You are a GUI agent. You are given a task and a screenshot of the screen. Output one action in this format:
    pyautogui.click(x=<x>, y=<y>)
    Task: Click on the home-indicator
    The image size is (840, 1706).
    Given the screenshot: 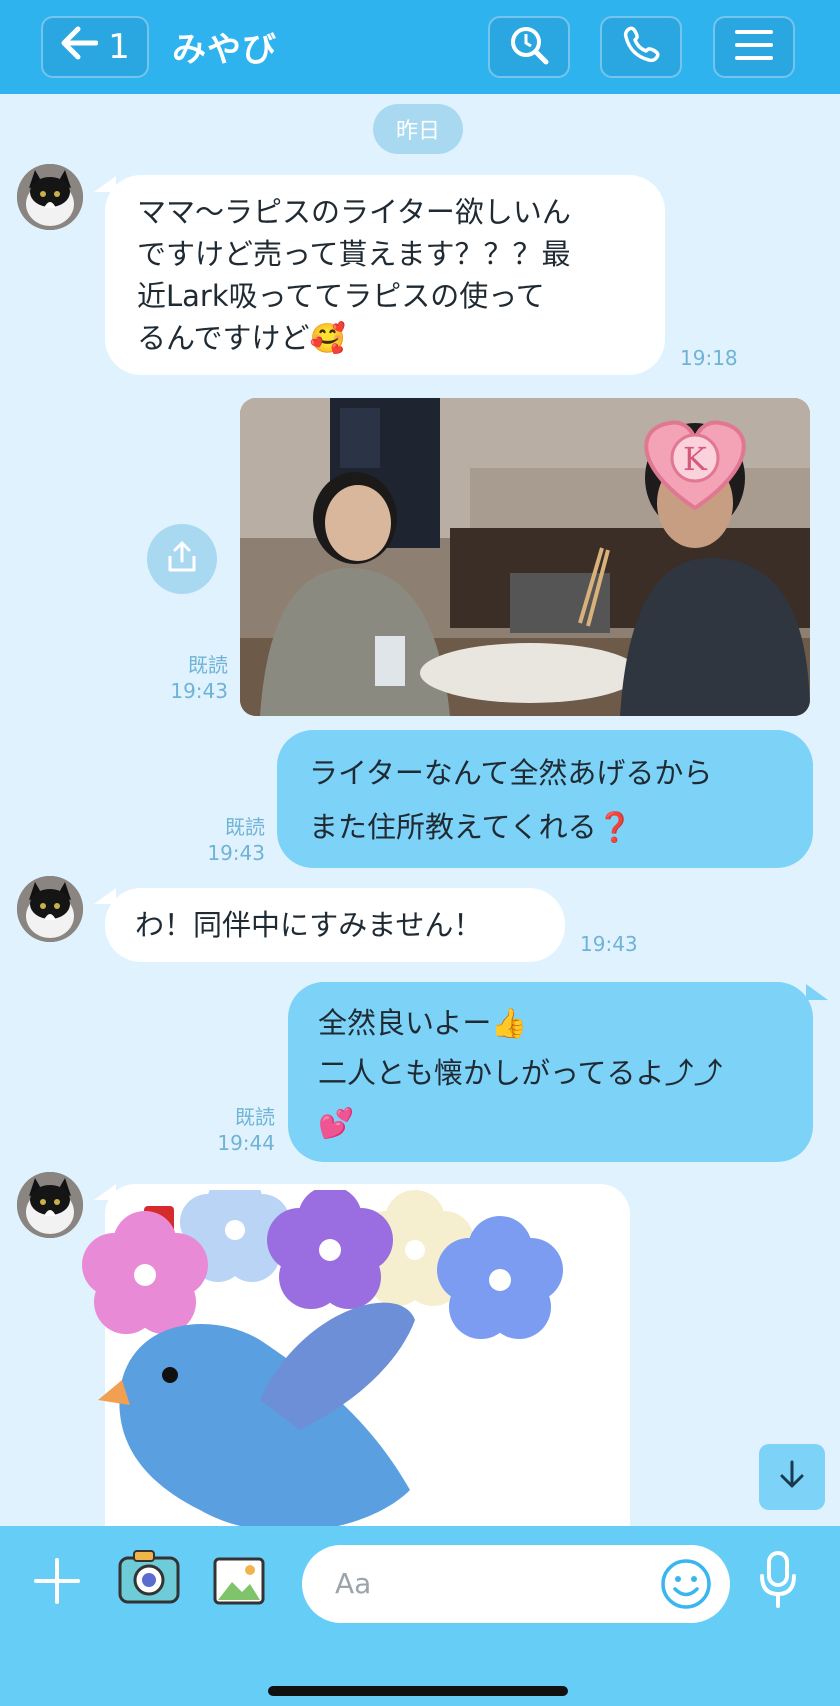 What is the action you would take?
    pyautogui.click(x=418, y=1691)
    